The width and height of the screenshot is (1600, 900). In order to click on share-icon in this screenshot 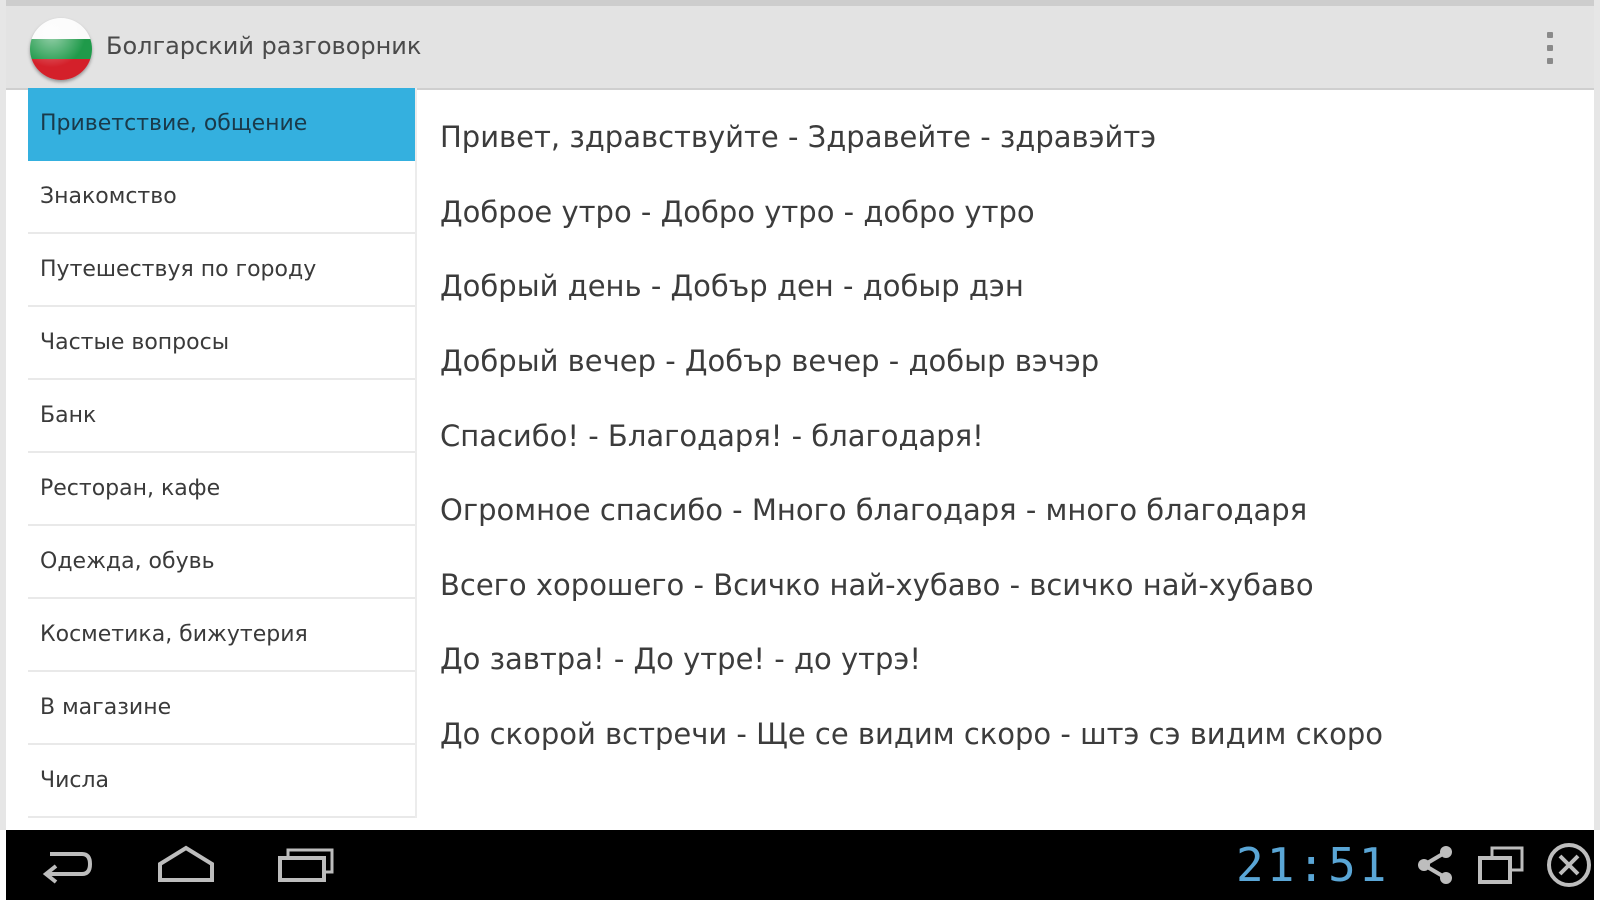, I will do `click(1436, 865)`.